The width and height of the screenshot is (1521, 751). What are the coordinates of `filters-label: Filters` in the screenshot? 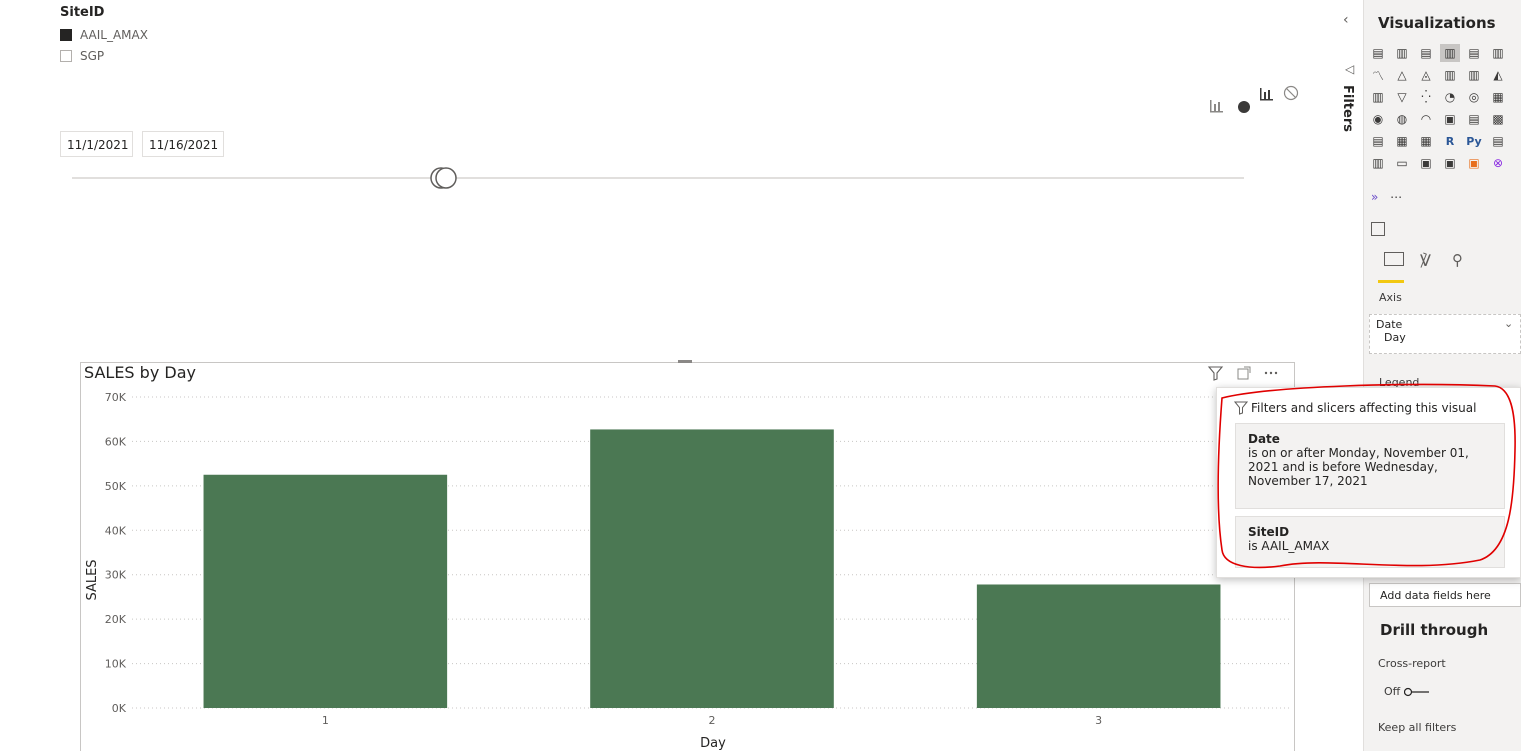 It's located at (1347, 108).